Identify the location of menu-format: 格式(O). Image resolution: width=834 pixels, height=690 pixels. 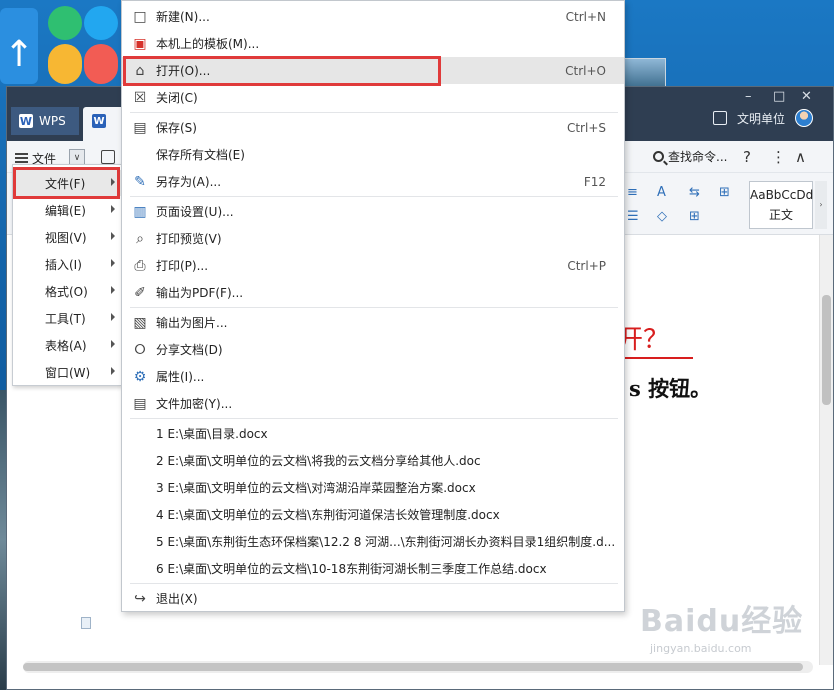
(67, 291).